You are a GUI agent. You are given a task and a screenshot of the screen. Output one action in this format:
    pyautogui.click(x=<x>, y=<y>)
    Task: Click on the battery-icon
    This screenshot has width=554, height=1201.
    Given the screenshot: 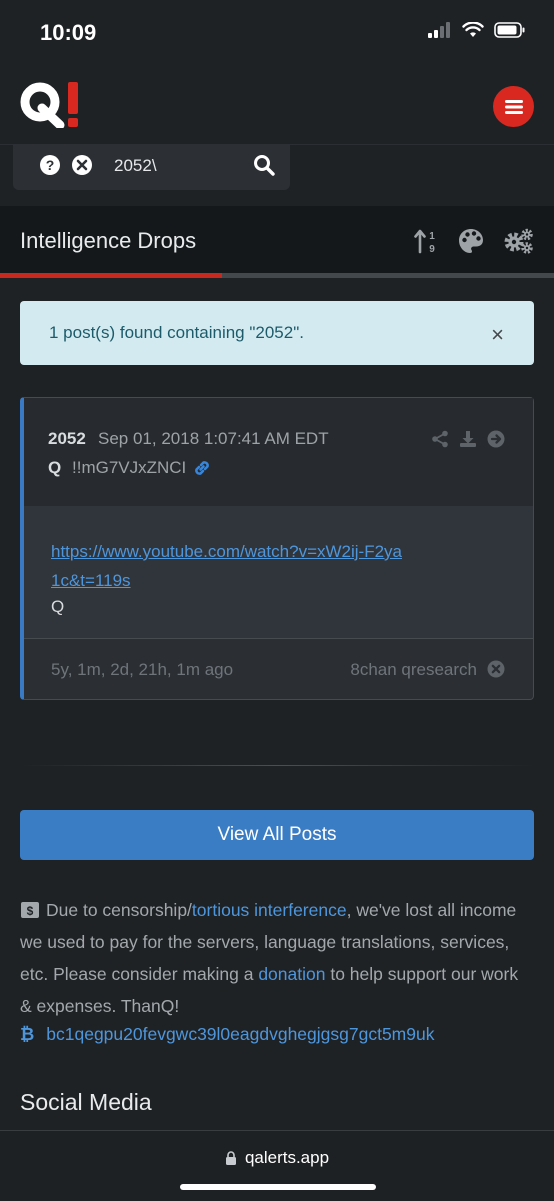 What is the action you would take?
    pyautogui.click(x=509, y=30)
    